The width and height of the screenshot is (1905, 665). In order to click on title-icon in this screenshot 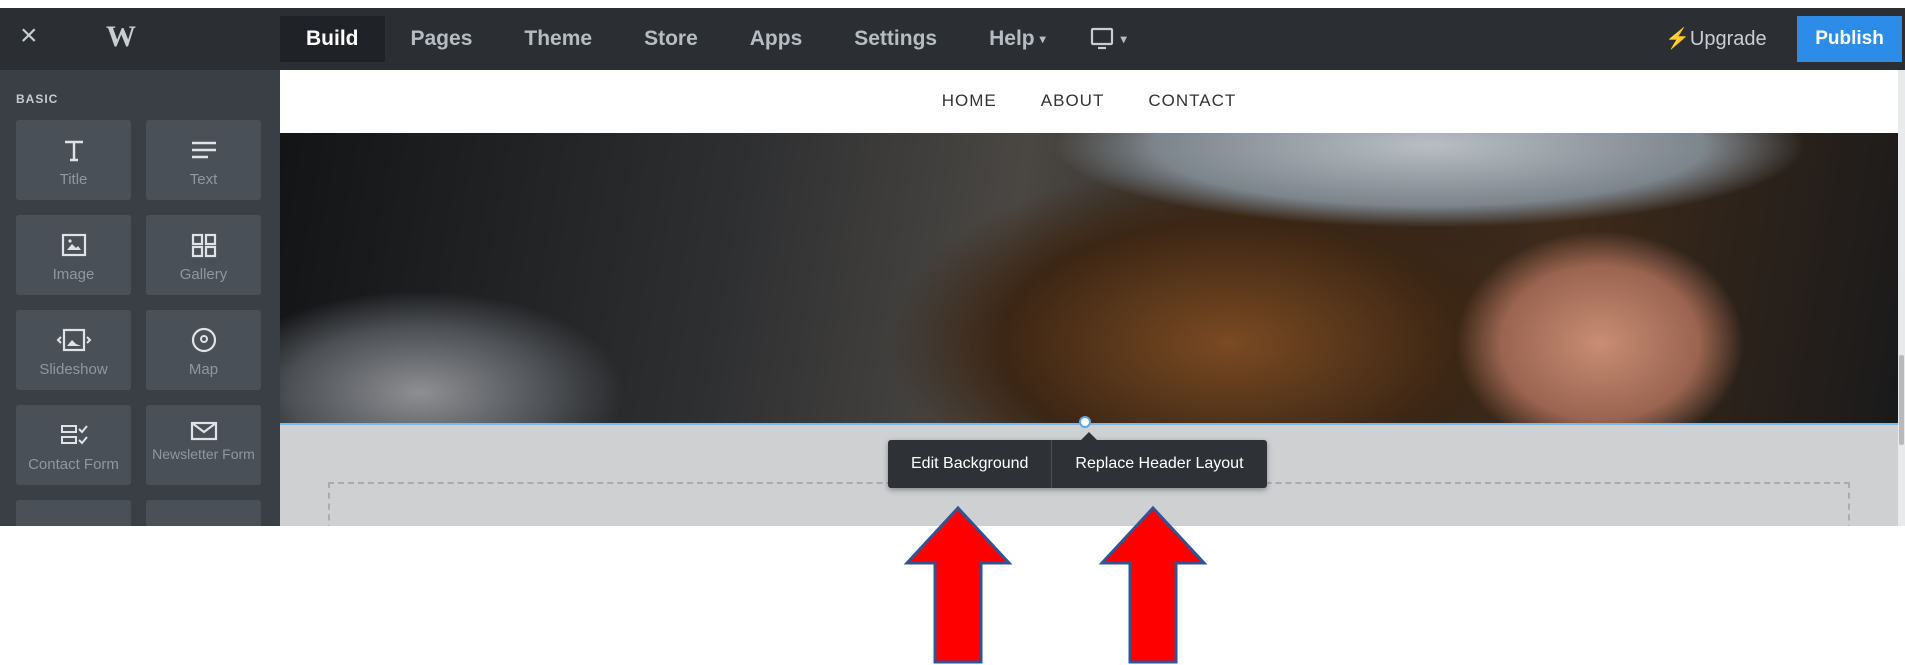, I will do `click(73, 151)`.